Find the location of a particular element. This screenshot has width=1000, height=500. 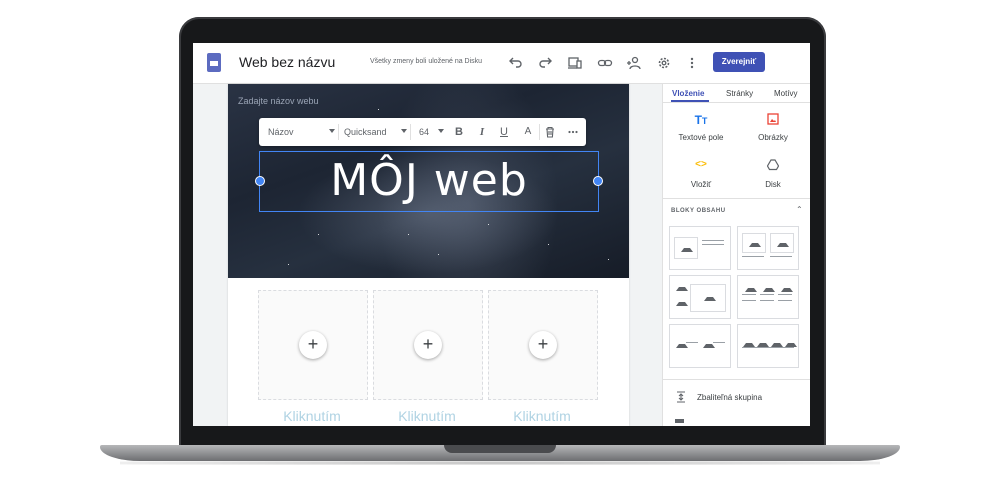

insert-drive: Disk is located at coordinates (773, 184).